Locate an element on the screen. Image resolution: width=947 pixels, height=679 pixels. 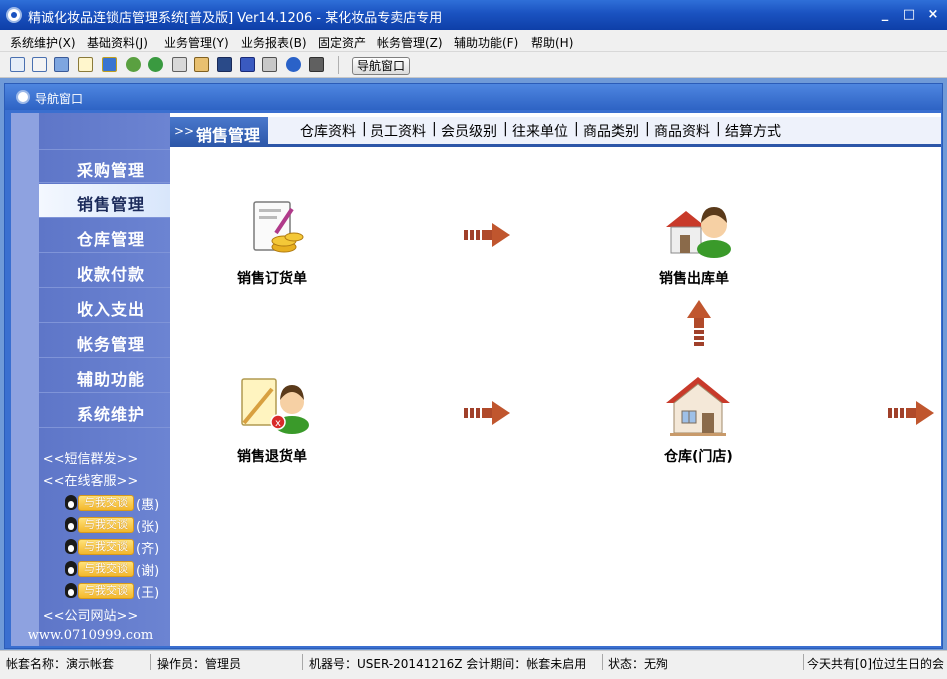
status-account-name: 帐套名称：演示帐套 is located at coordinates (60, 664).